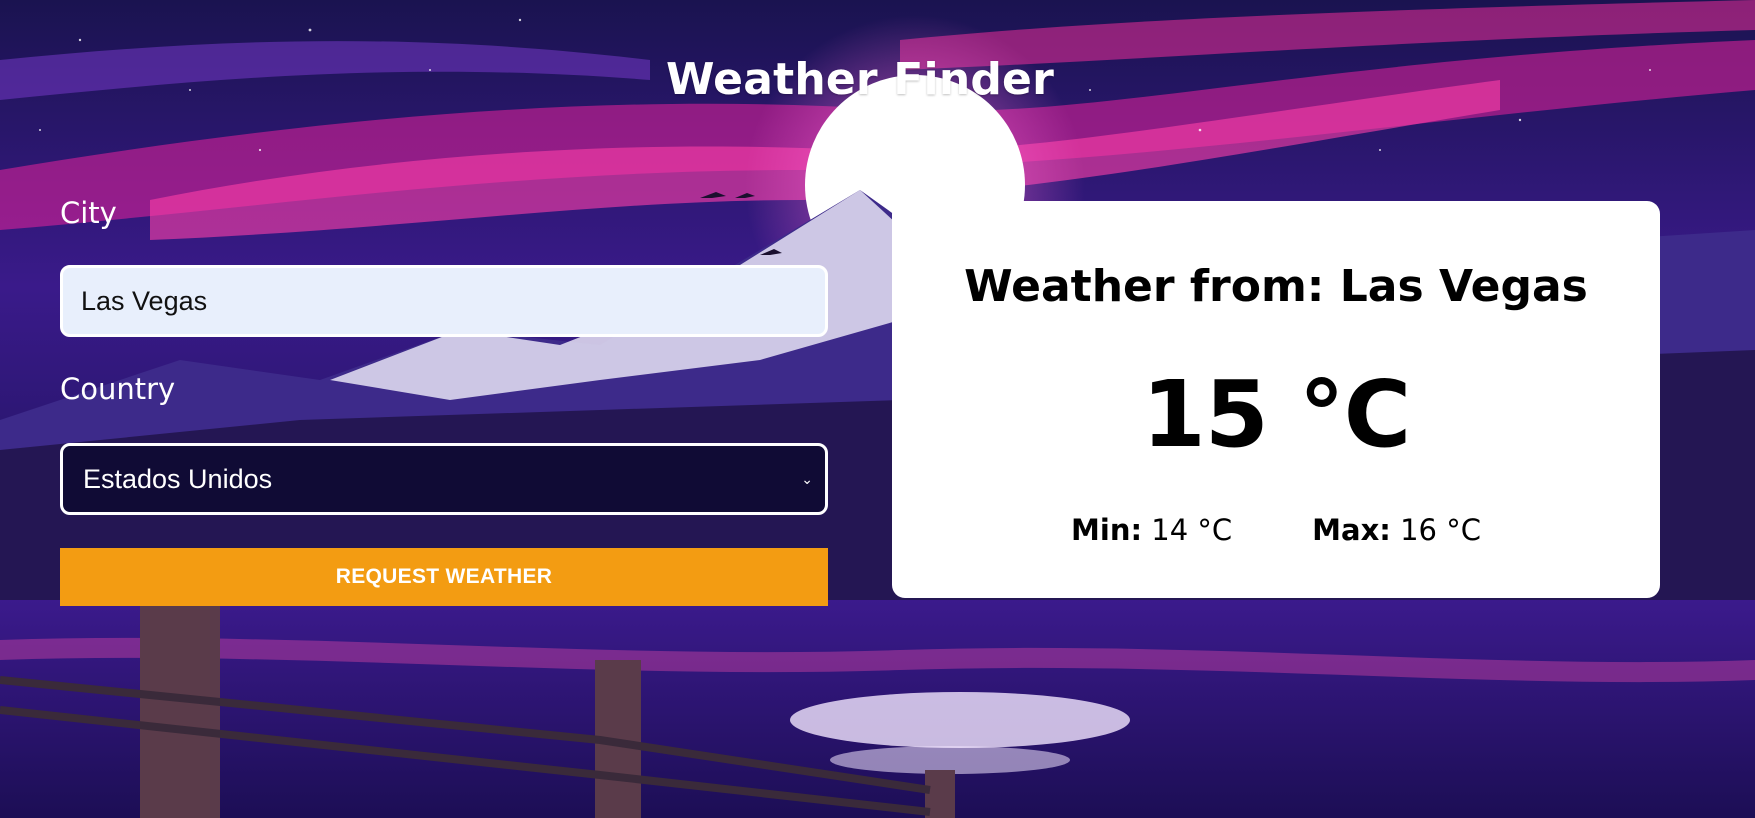  I want to click on max-temperature: Max: 16 °C, so click(1396, 530).